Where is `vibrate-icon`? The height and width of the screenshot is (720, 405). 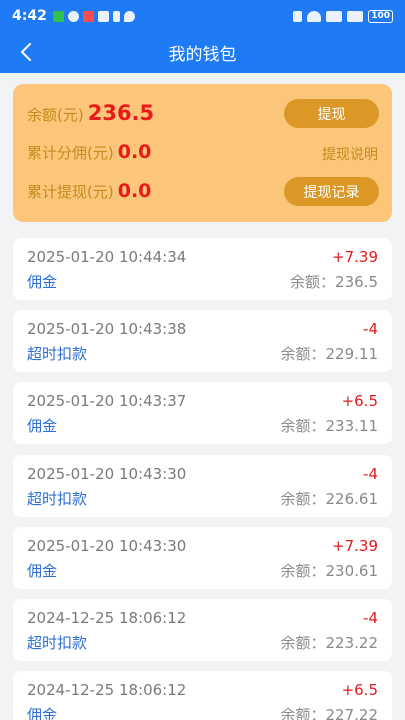
vibrate-icon is located at coordinates (298, 16).